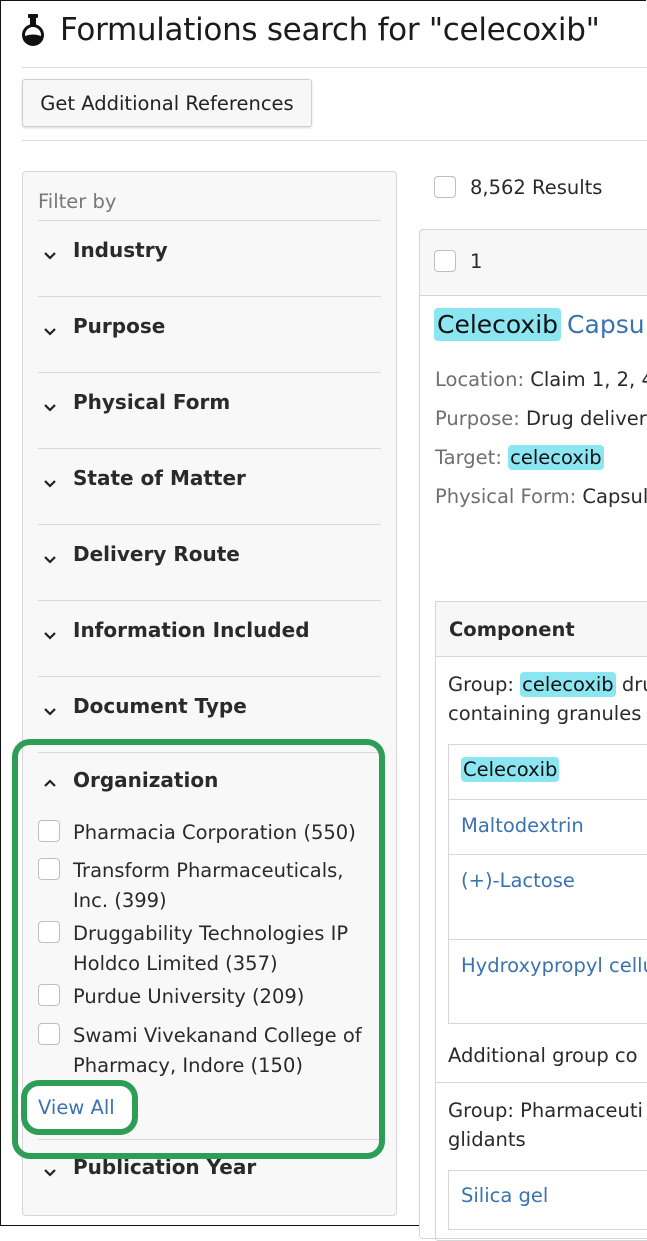  I want to click on result-checkbox, so click(445, 261).